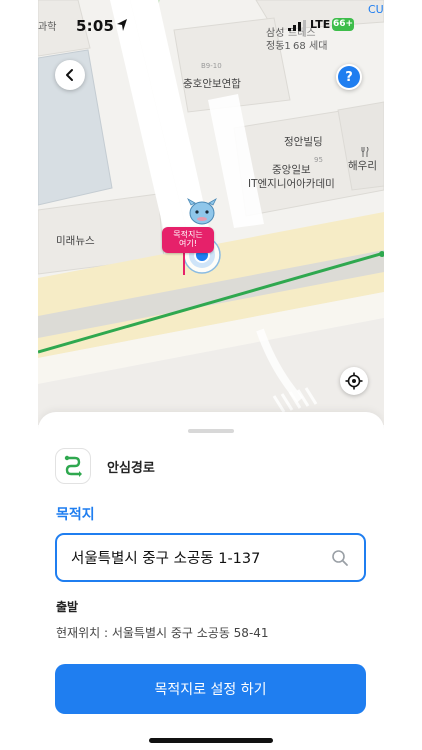  What do you see at coordinates (297, 25) in the screenshot?
I see `signal-icon` at bounding box center [297, 25].